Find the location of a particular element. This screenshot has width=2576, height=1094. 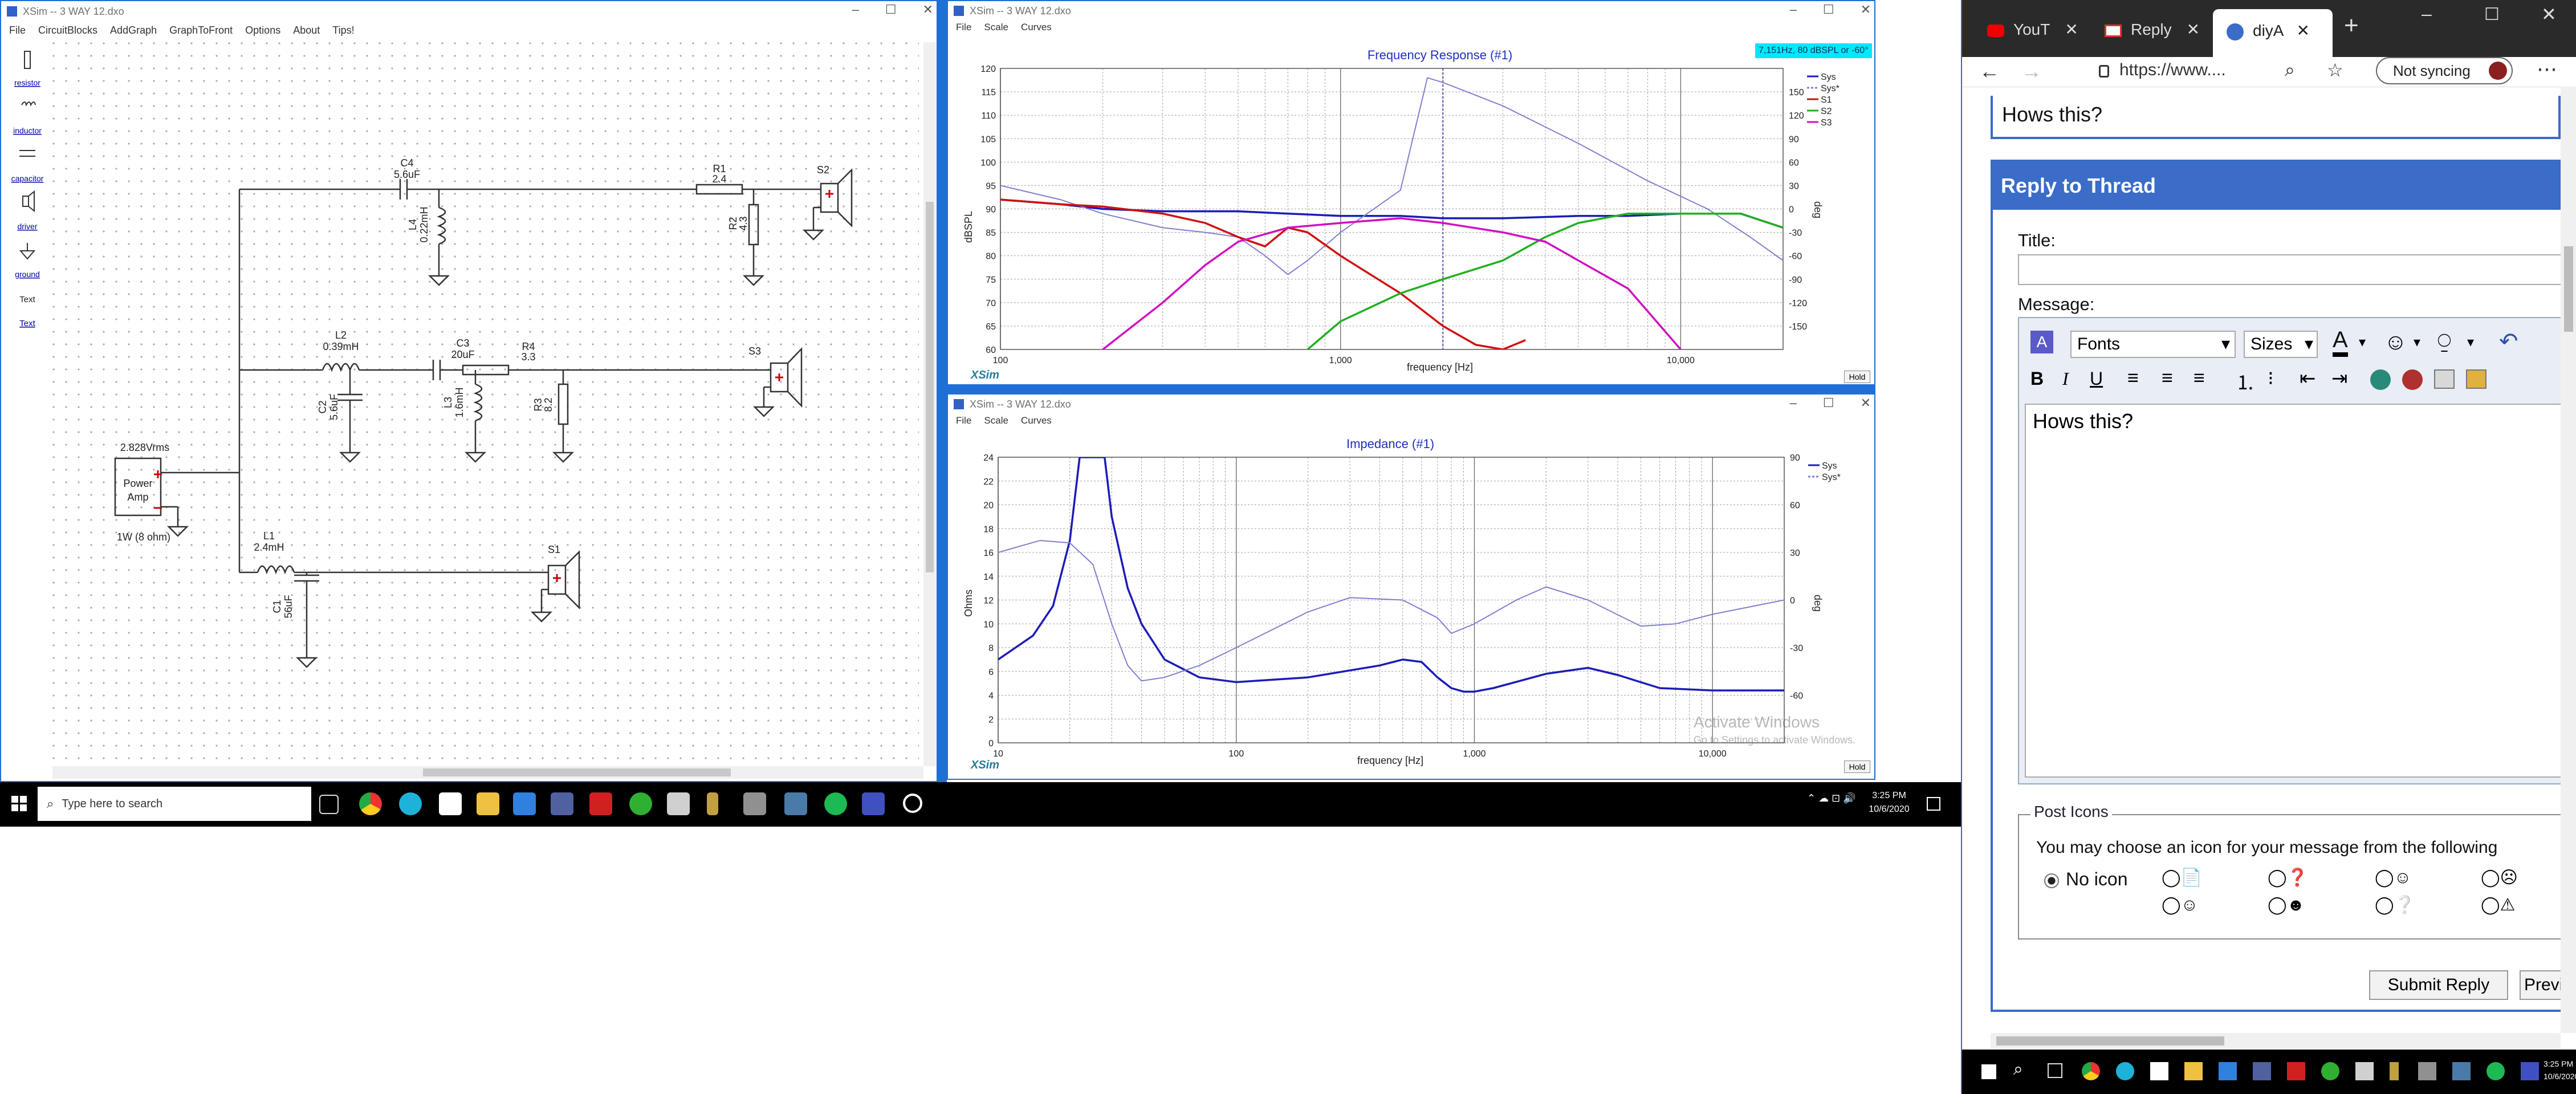

menu-addgraph: AddGraph is located at coordinates (133, 30).